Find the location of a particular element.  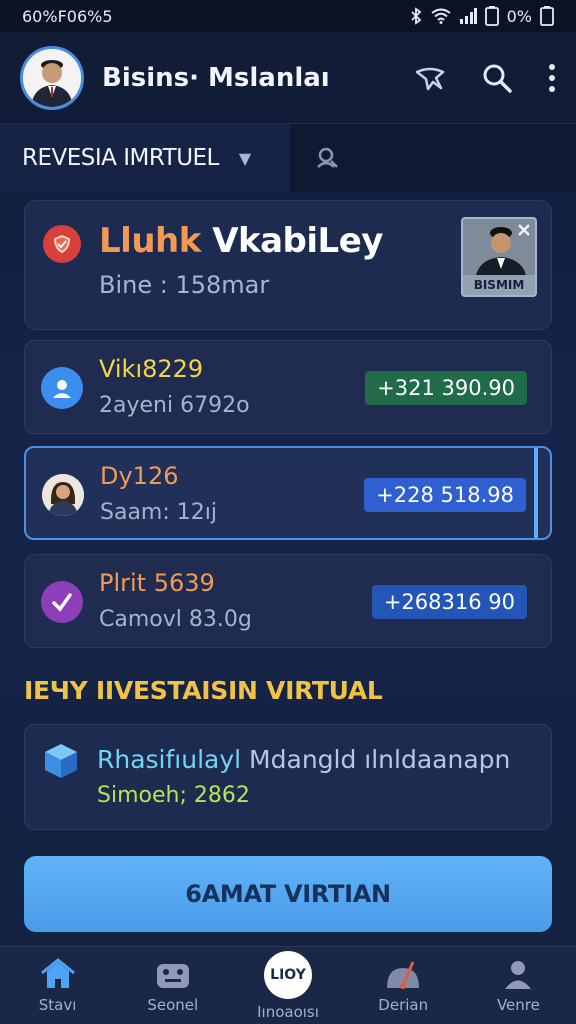

battery-icon is located at coordinates (491, 16).